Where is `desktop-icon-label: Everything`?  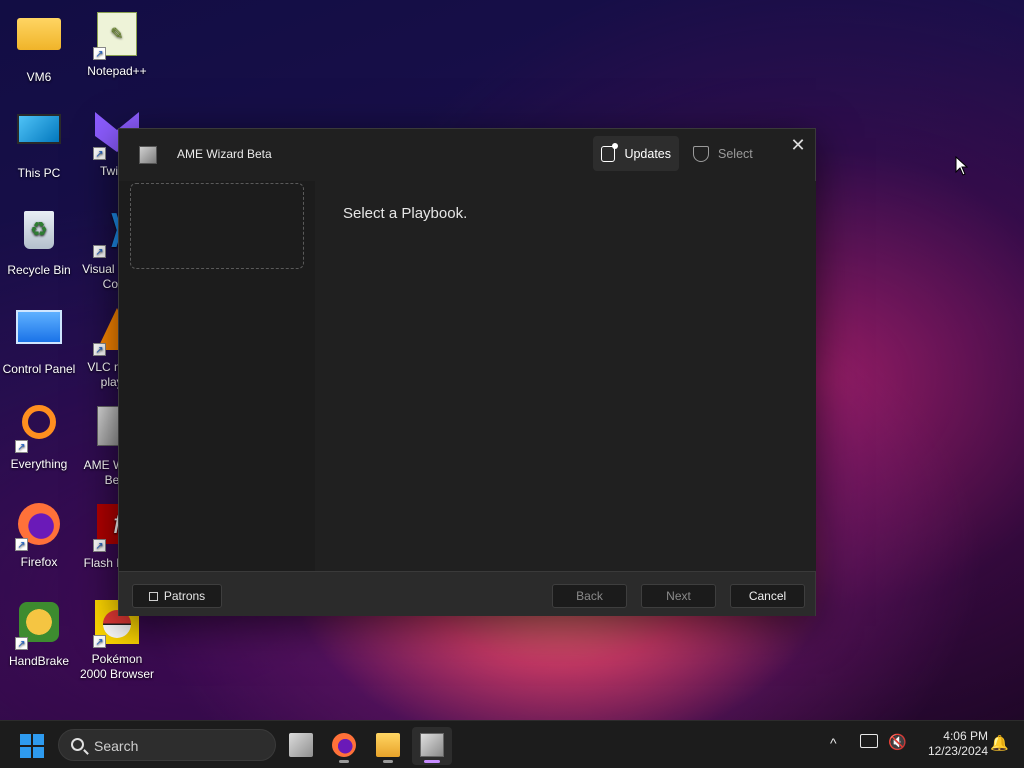 desktop-icon-label: Everything is located at coordinates (39, 464).